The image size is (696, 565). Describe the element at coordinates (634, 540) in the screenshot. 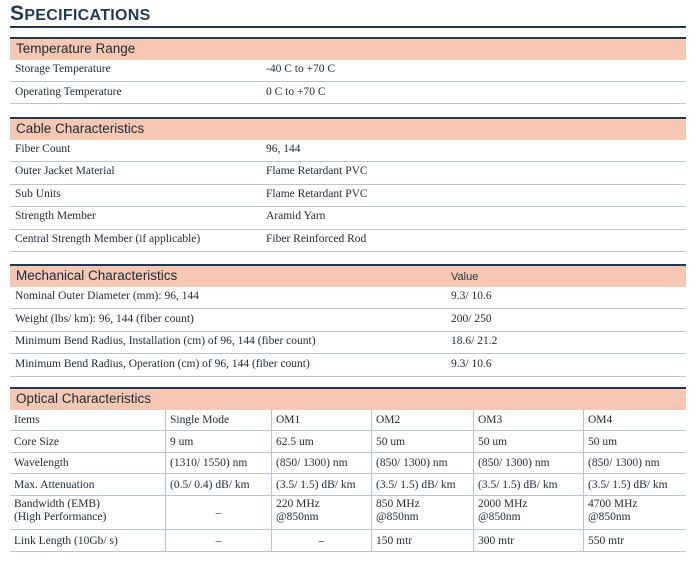

I see `cell-value: 550 mtr` at that location.